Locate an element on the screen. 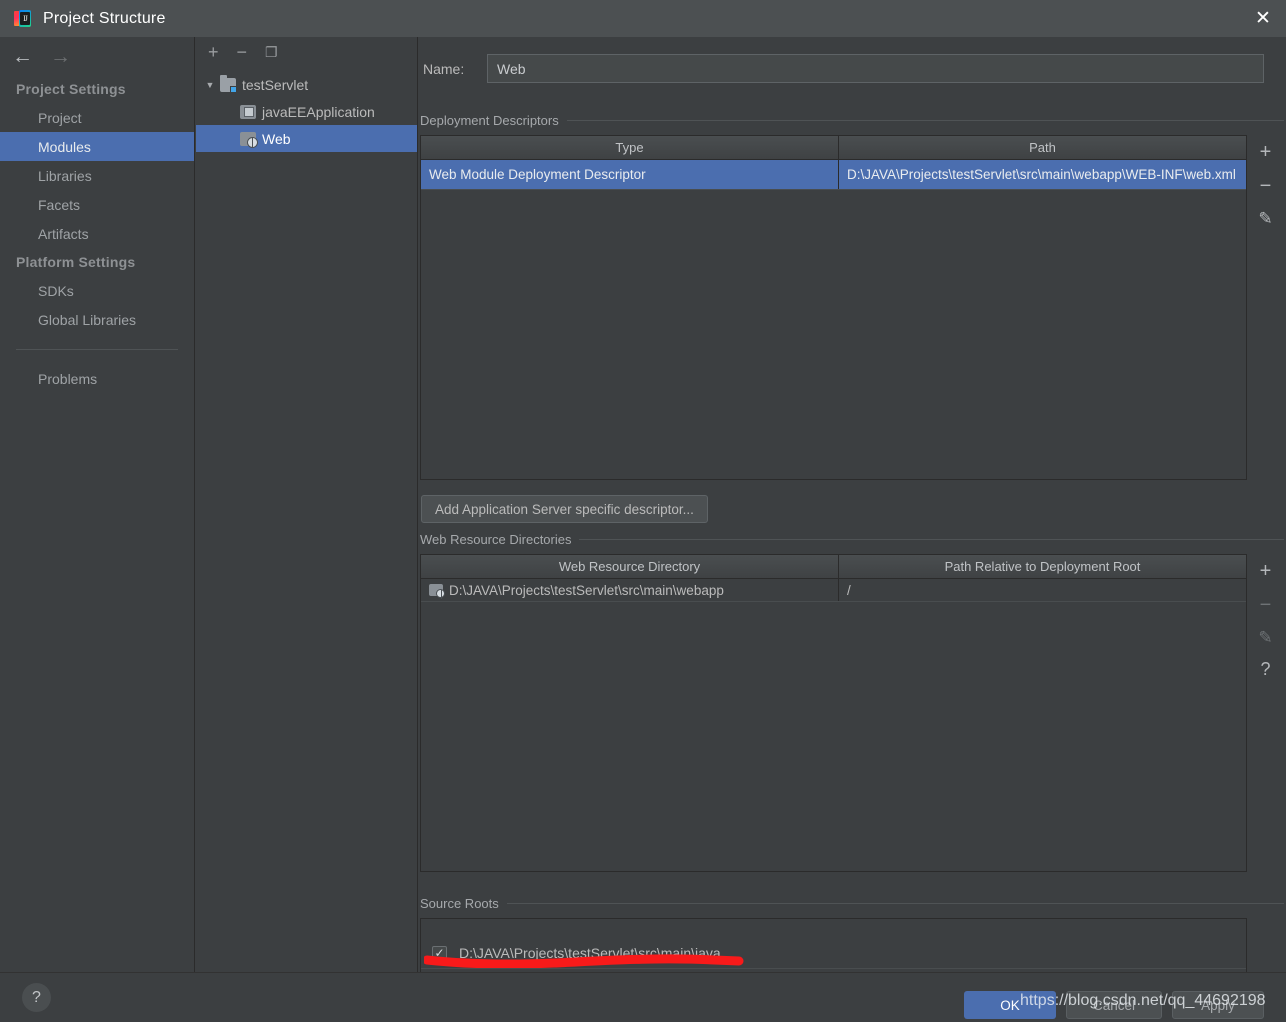  tree-node-label: testServlet is located at coordinates (275, 84).